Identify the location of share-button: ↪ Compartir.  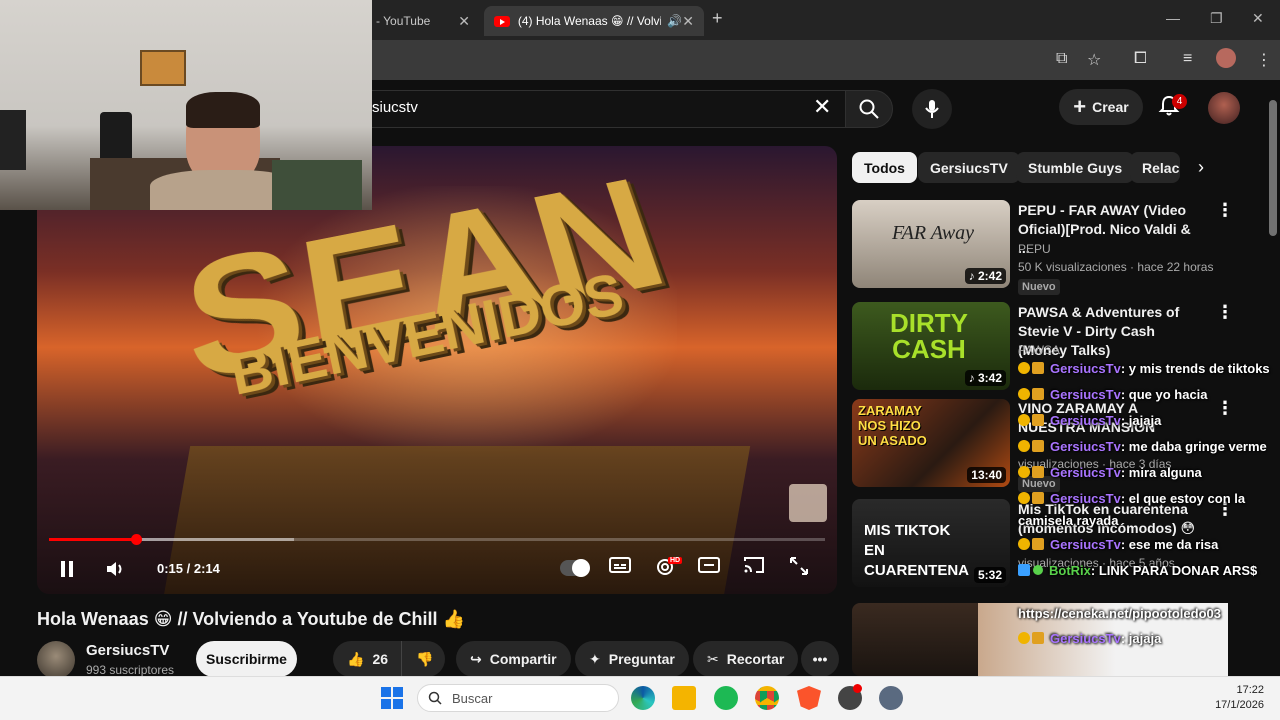
(513, 659).